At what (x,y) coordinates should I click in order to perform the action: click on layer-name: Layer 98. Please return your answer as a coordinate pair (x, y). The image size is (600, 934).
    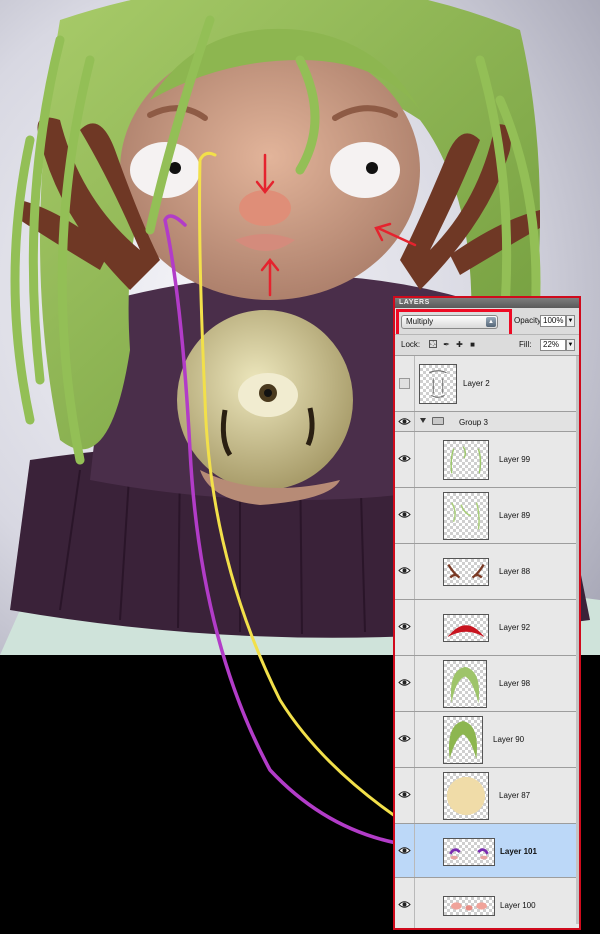
    Looking at the image, I should click on (515, 683).